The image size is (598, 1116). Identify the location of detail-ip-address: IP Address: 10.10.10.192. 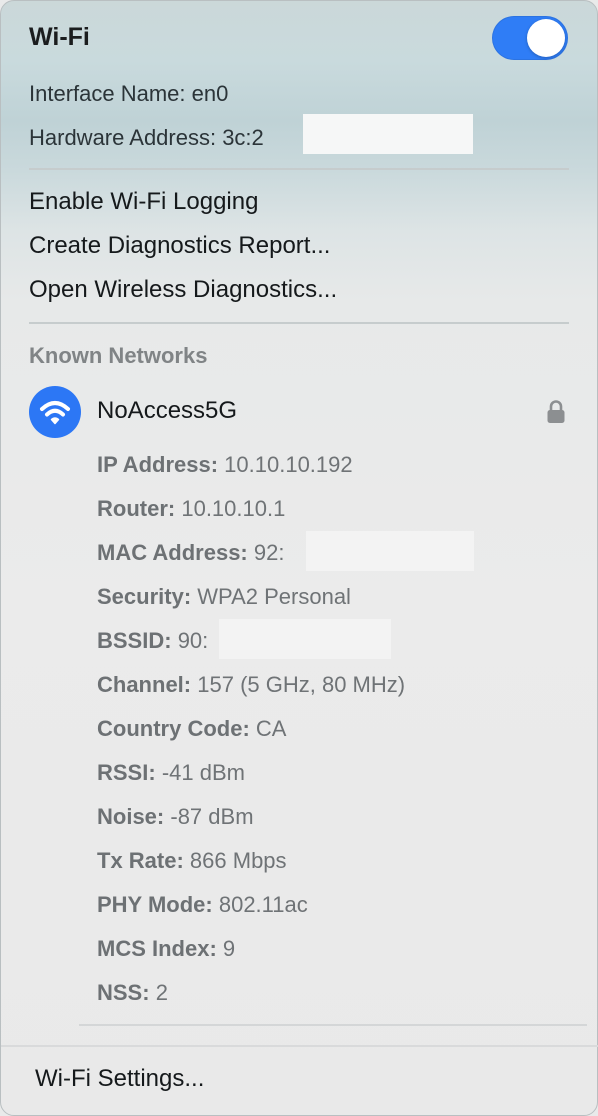
(225, 465).